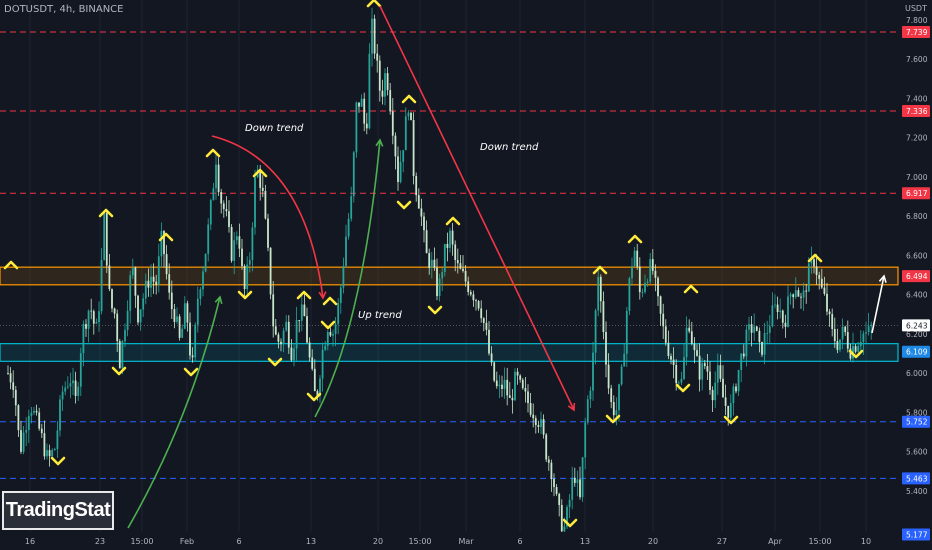  Describe the element at coordinates (917, 491) in the screenshot. I see `y-tick-label: 5.400` at that location.